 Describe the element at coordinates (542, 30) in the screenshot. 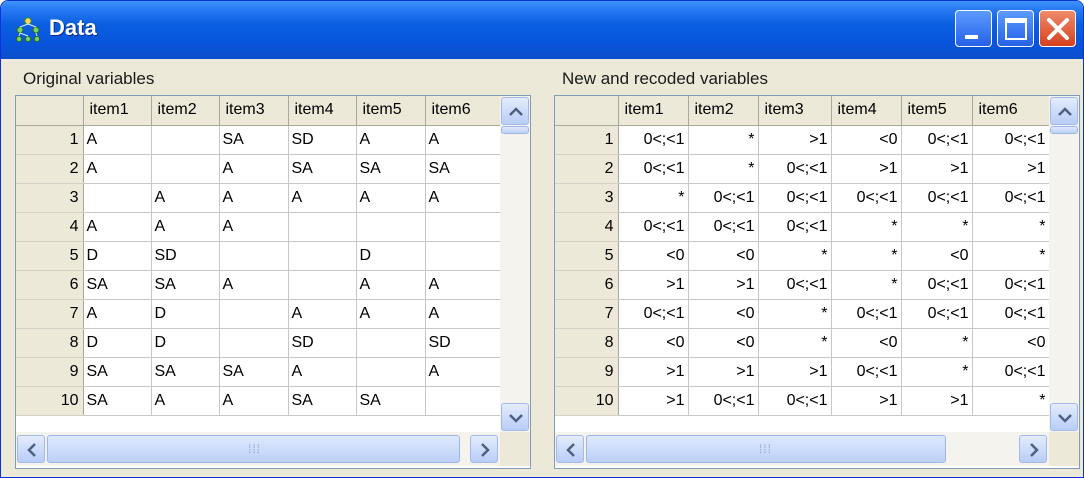

I see `title-bar: Data` at that location.